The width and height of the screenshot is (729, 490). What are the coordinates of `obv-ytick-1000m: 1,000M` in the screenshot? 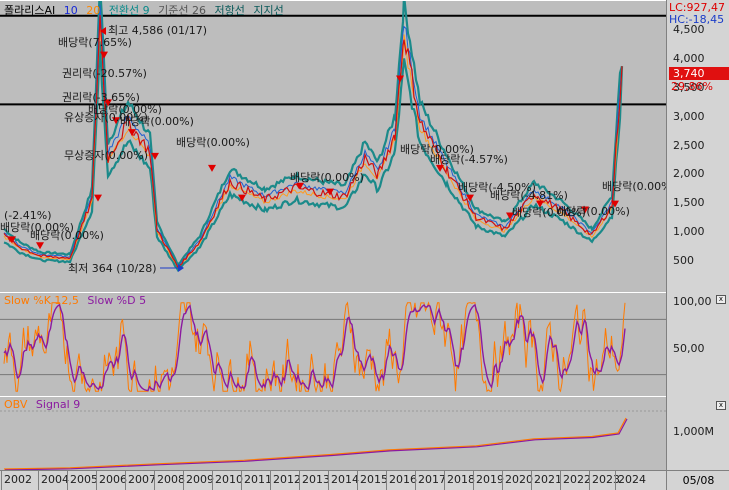 It's located at (693, 431).